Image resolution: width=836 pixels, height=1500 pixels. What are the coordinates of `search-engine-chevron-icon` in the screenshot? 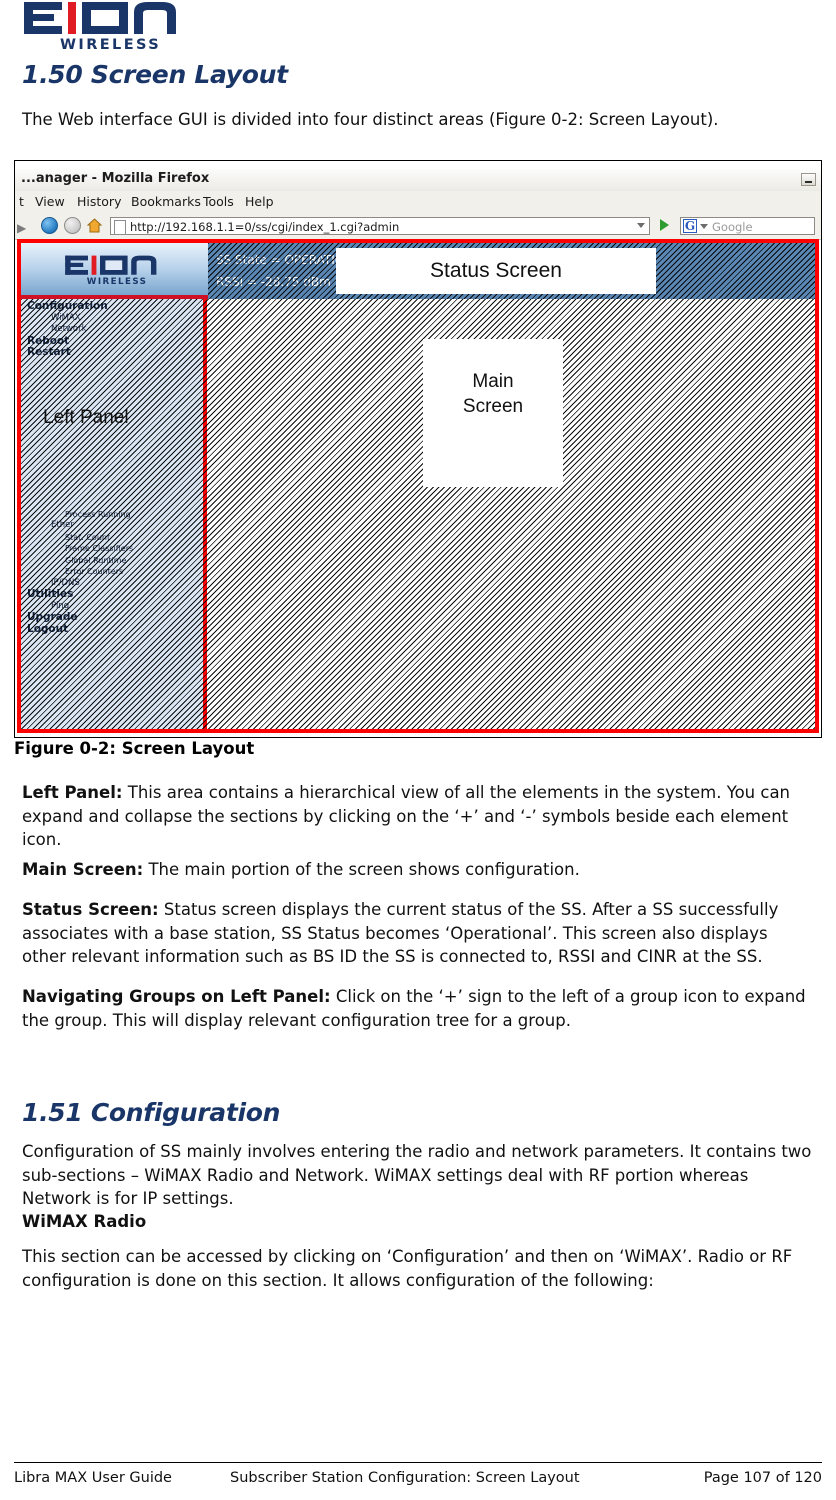 It's located at (704, 226).